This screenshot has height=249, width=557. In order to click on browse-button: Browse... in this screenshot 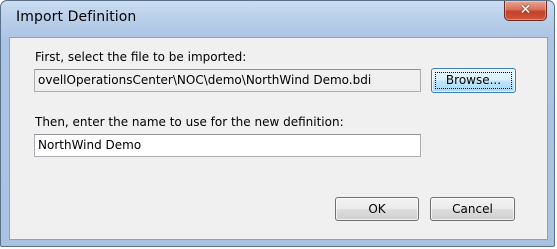, I will do `click(473, 80)`.